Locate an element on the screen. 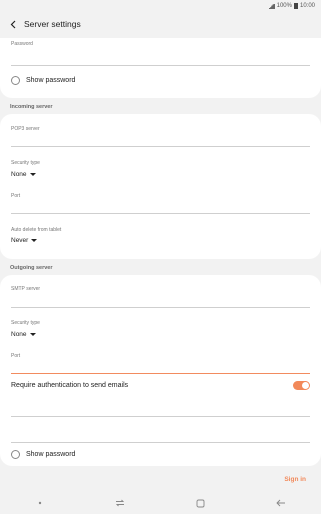 The width and height of the screenshot is (321, 514). incoming-security-type-label: Security type is located at coordinates (25, 163).